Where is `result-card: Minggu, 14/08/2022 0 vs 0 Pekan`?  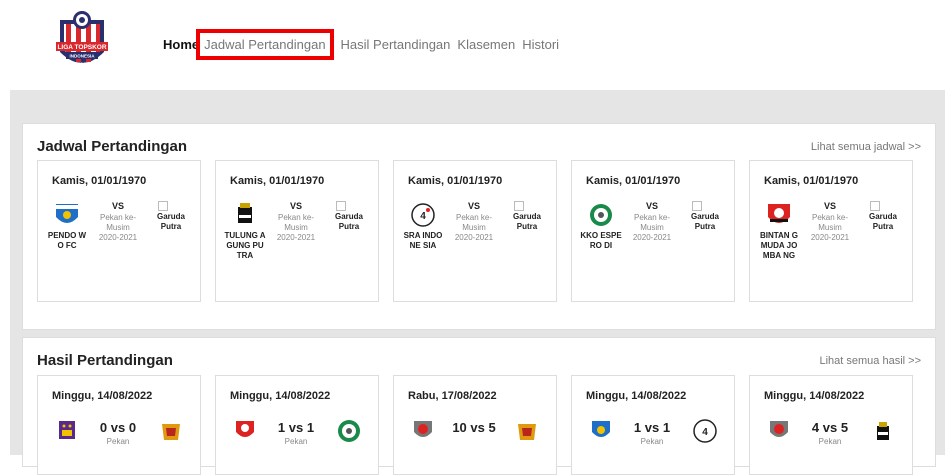 result-card: Minggu, 14/08/2022 0 vs 0 Pekan is located at coordinates (119, 425).